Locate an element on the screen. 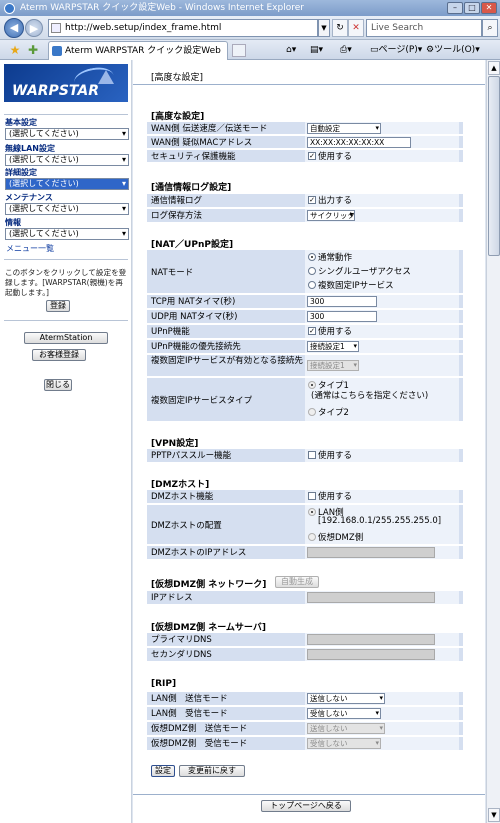  log-save-select: サイクリック is located at coordinates (331, 215).